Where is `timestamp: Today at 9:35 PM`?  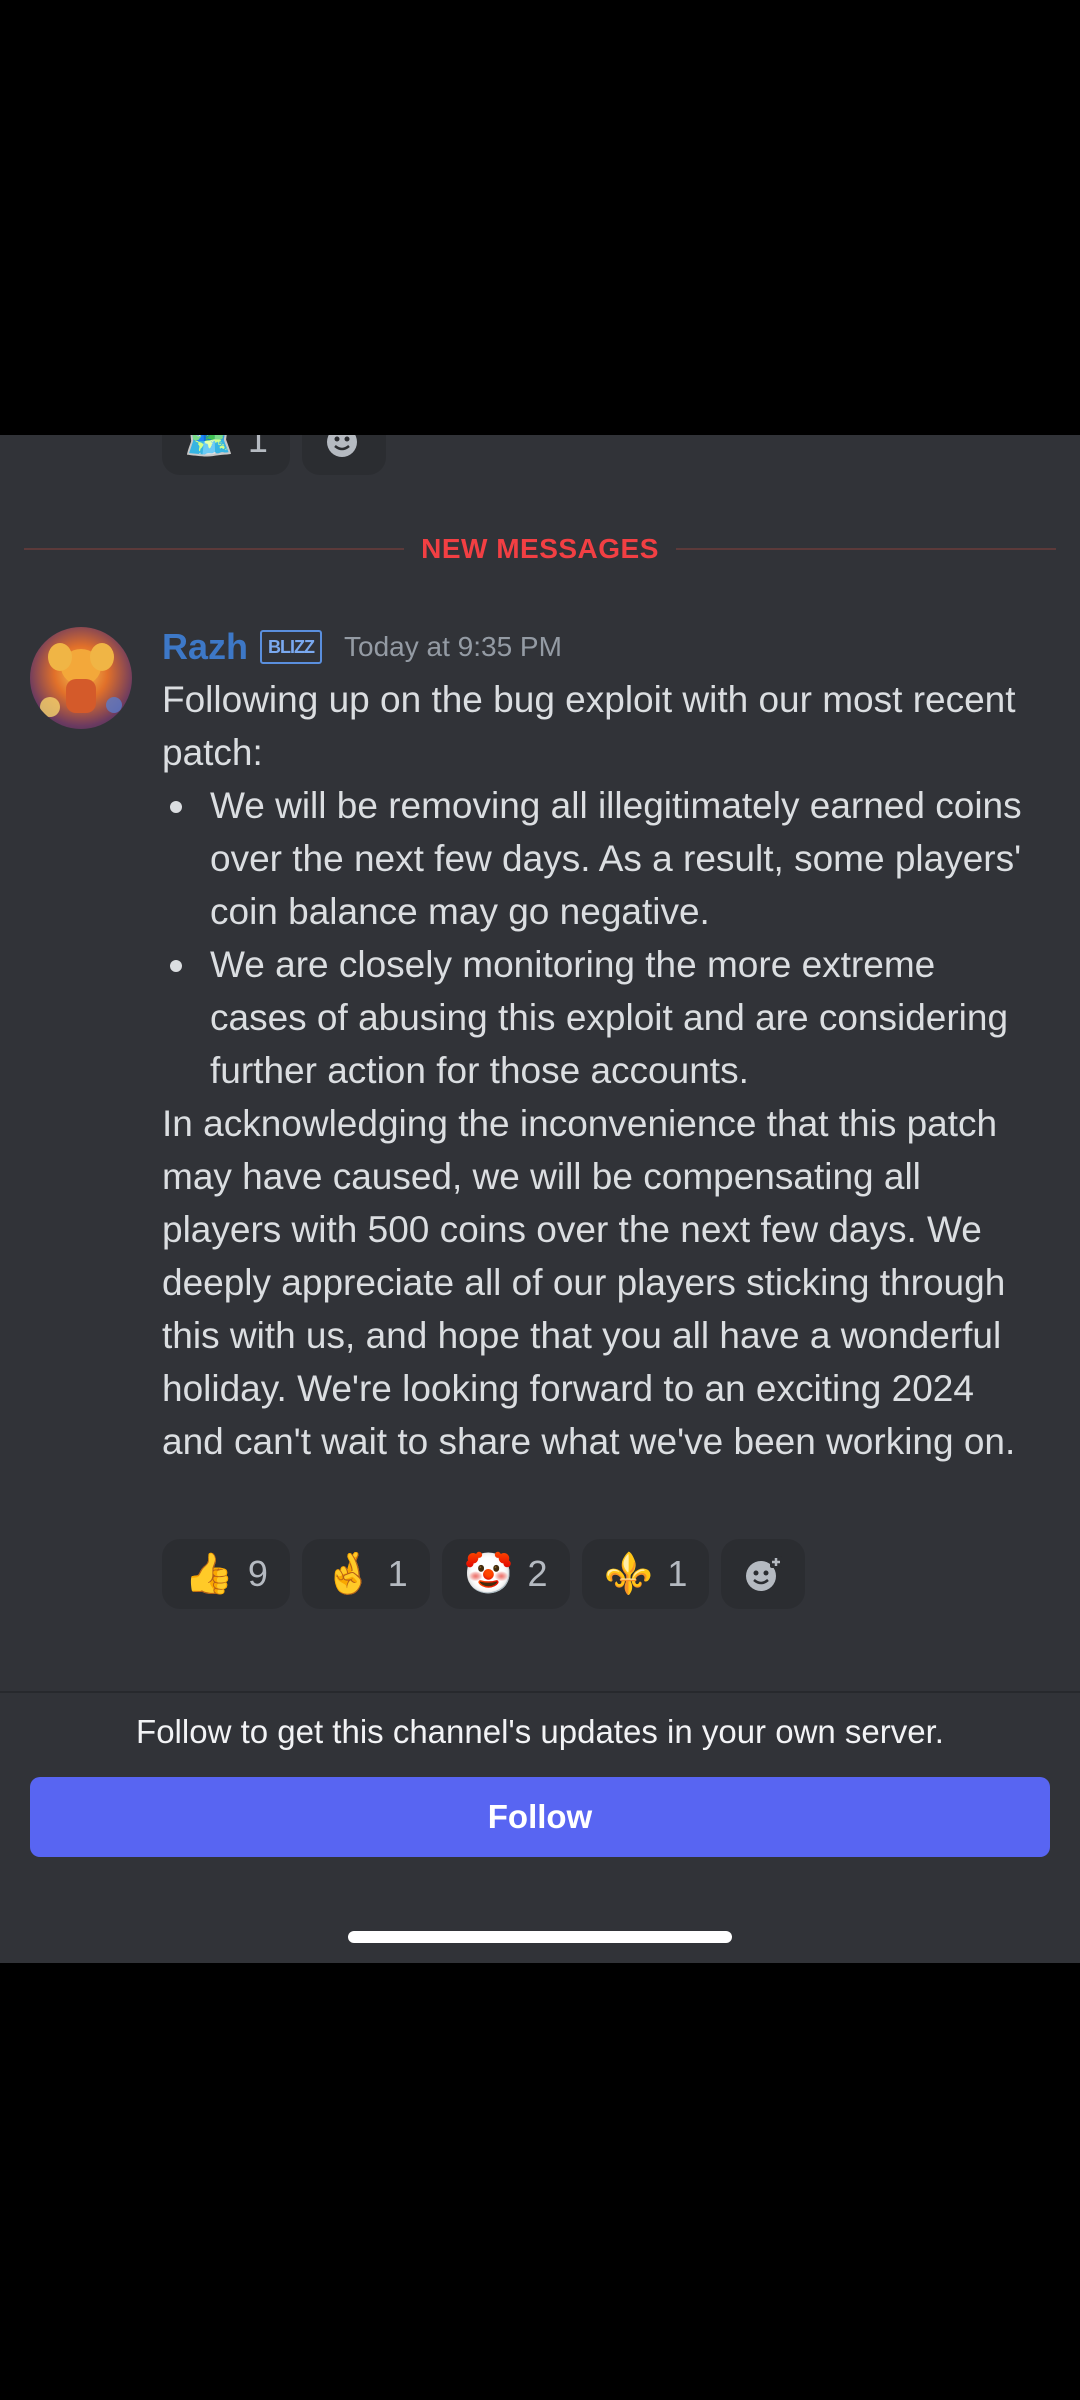
timestamp: Today at 9:35 PM is located at coordinates (453, 646).